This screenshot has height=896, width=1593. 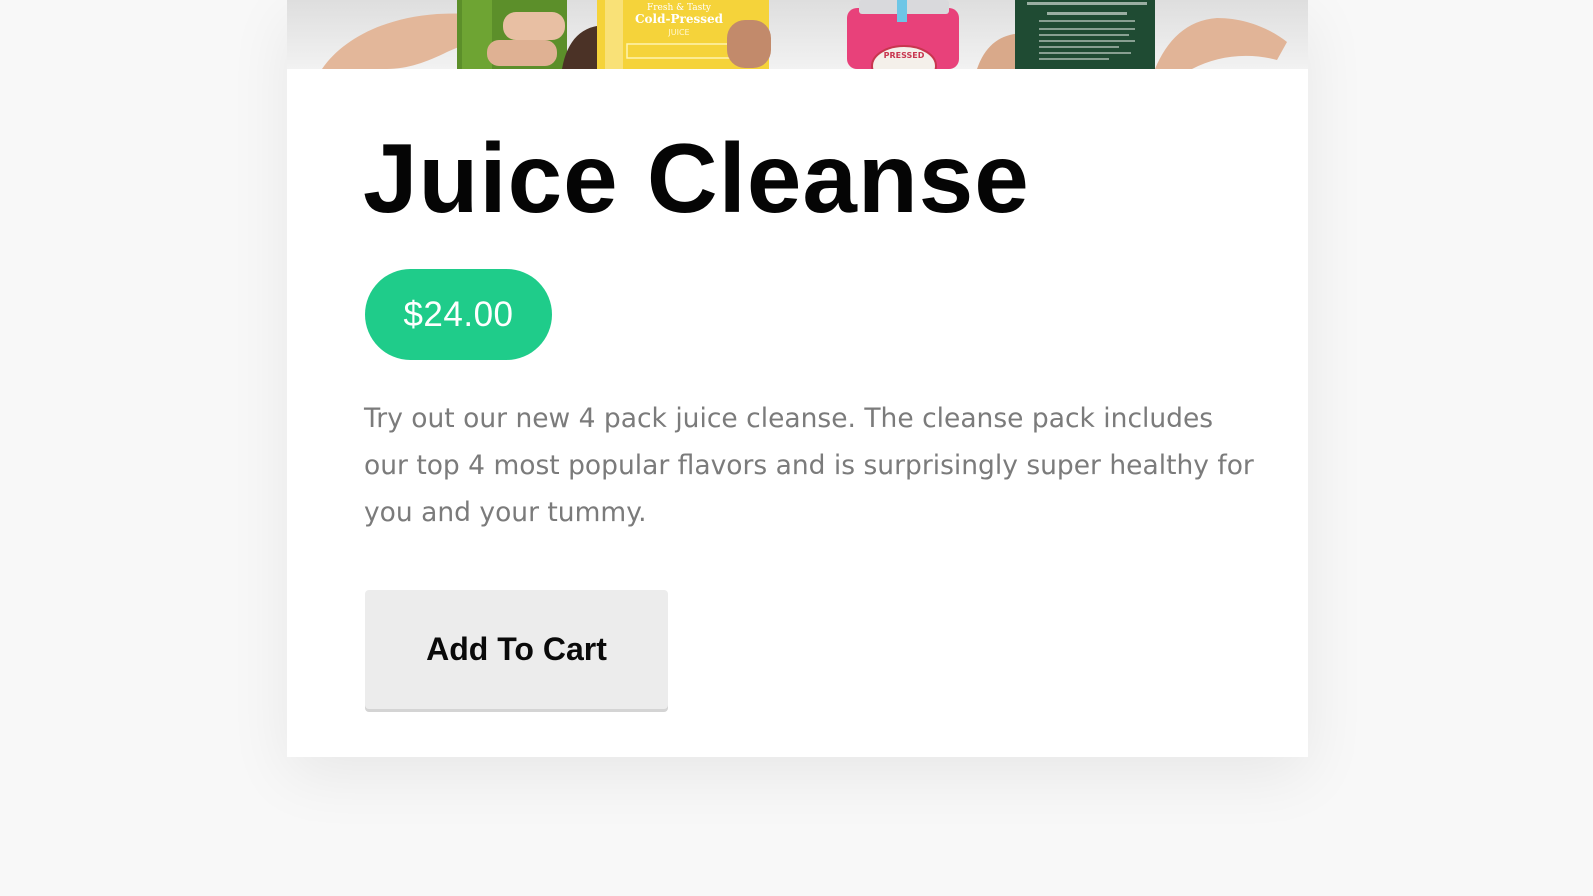 I want to click on add-to-cart-button: Add To Cart, so click(x=516, y=649).